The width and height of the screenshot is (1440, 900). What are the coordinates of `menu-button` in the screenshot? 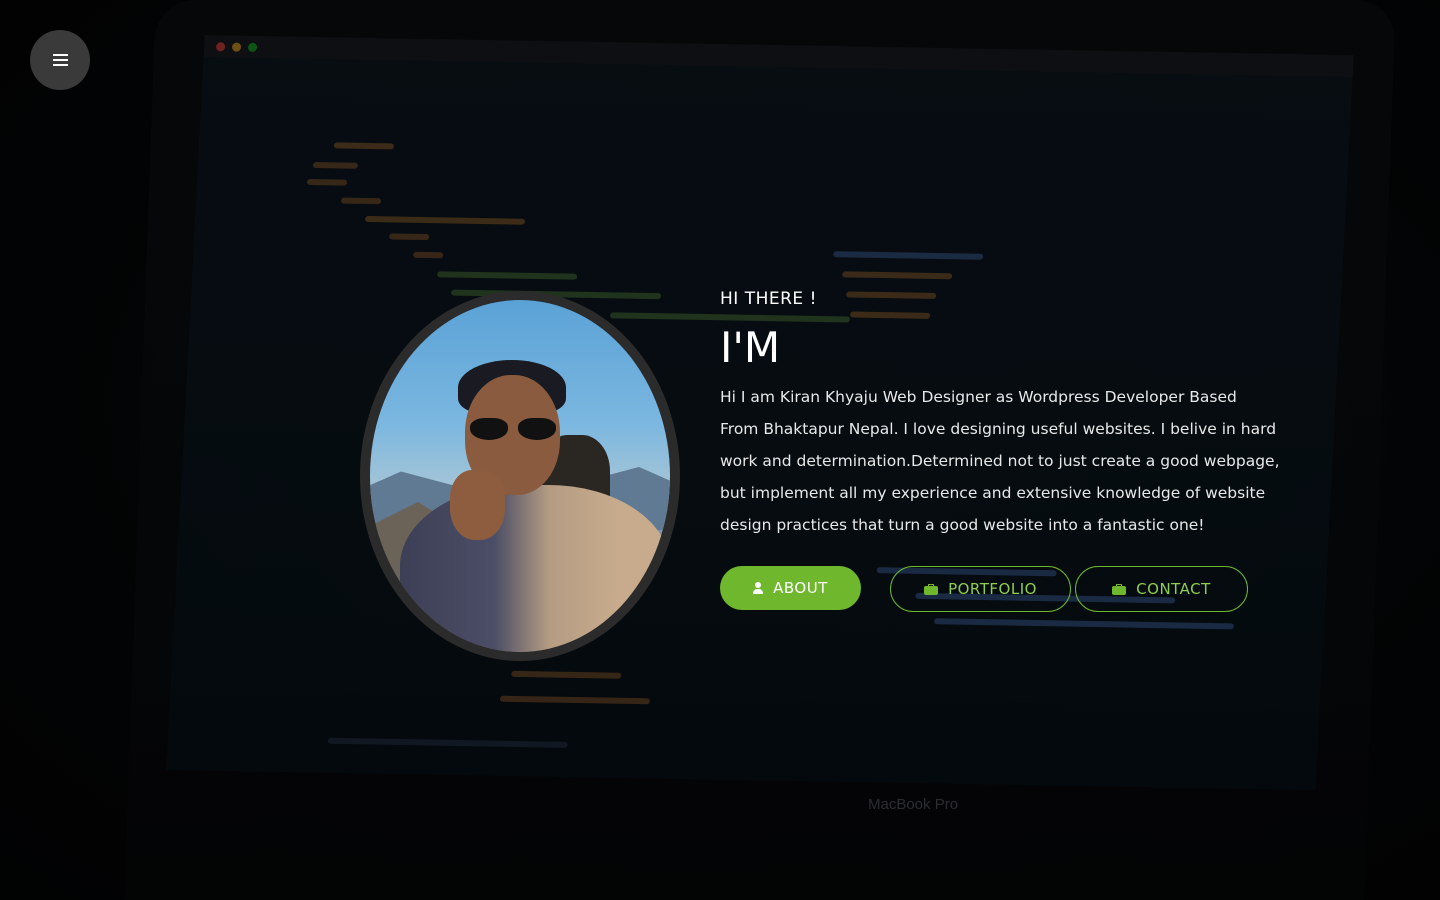 It's located at (60, 60).